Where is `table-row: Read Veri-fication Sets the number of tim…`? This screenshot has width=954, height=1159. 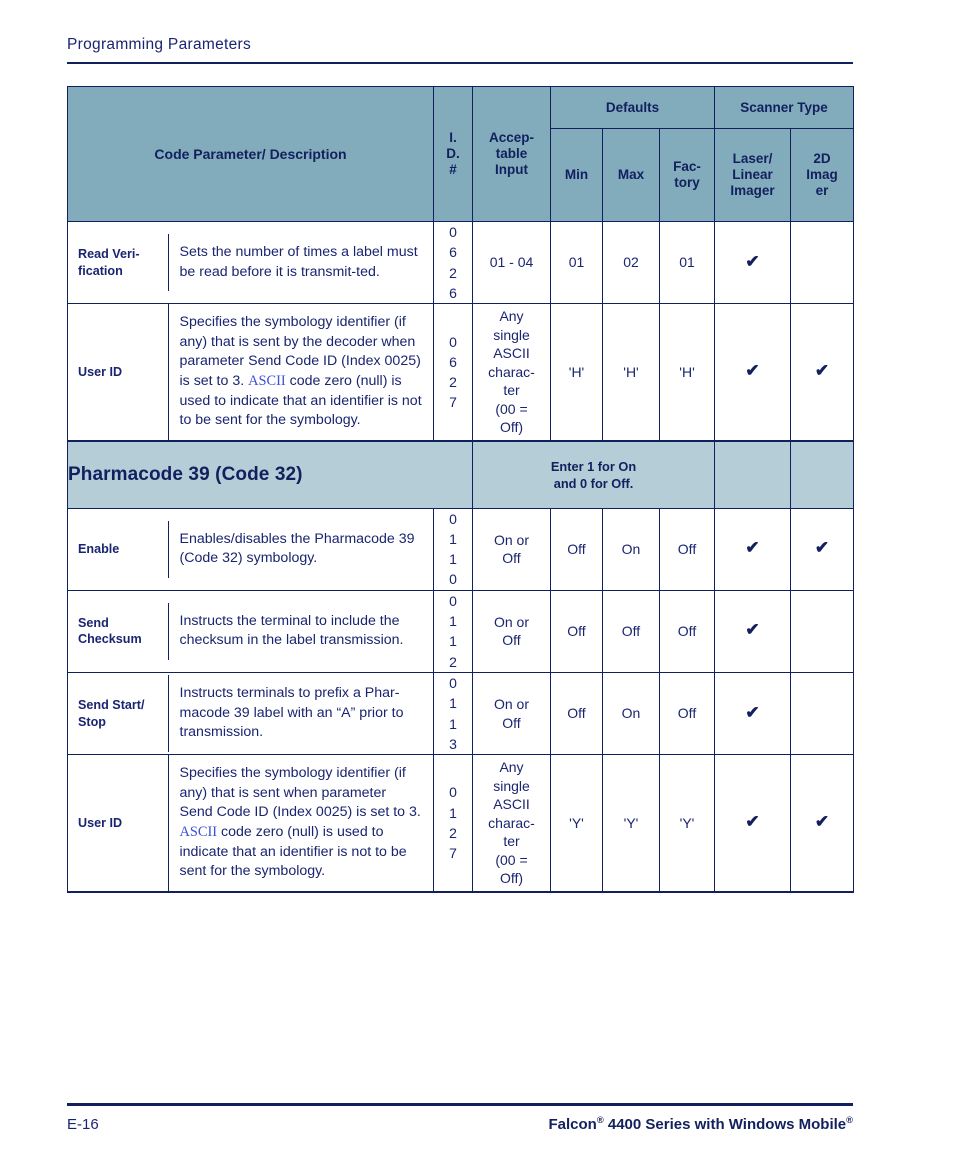
table-row: Read Veri-fication Sets the number of tim… is located at coordinates (461, 262).